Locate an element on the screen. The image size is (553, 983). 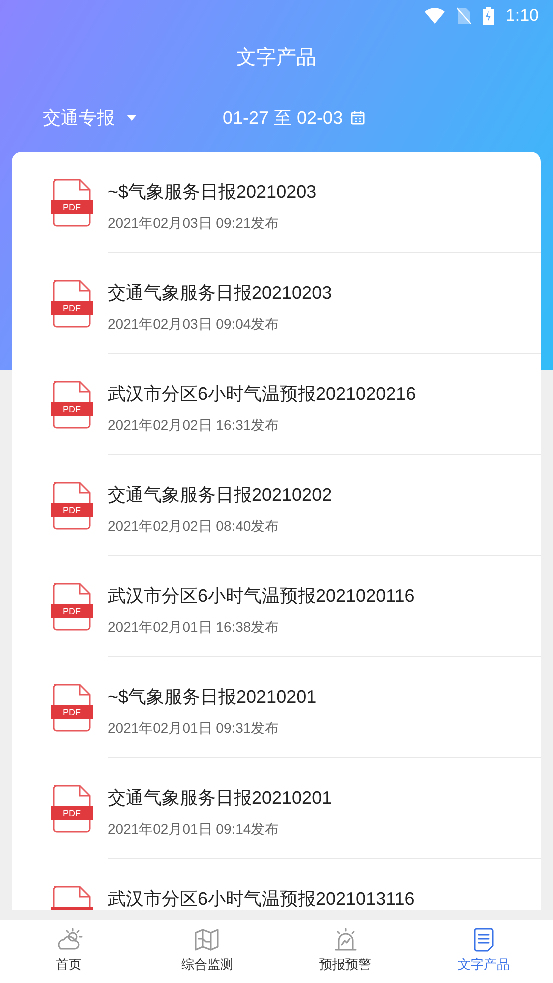
document-title: 武汉市分区6小时气温预报2021013116 is located at coordinates (261, 899).